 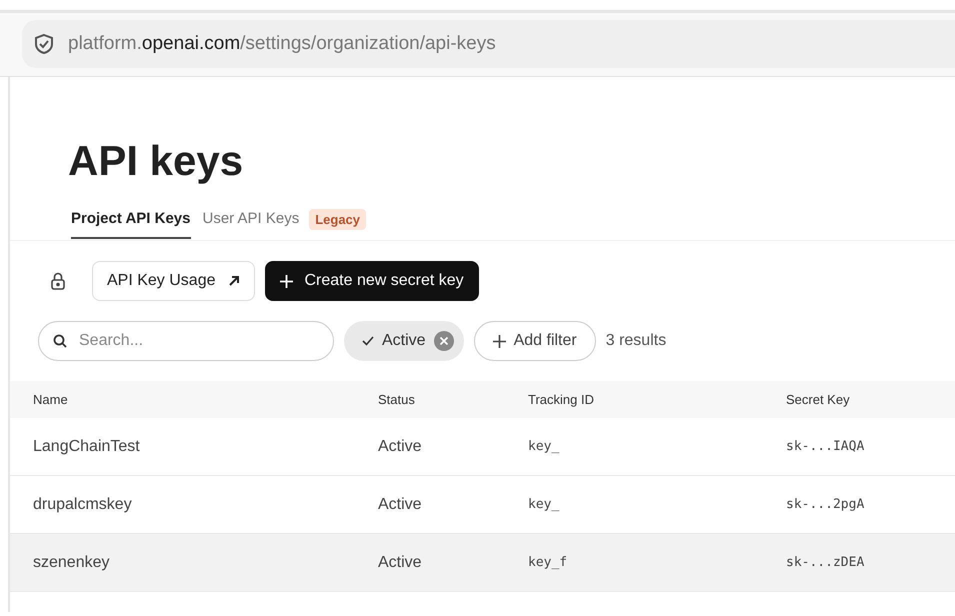 What do you see at coordinates (482, 563) in the screenshot?
I see `table-row: szenenkey Active key_f sk-...zDEA` at bounding box center [482, 563].